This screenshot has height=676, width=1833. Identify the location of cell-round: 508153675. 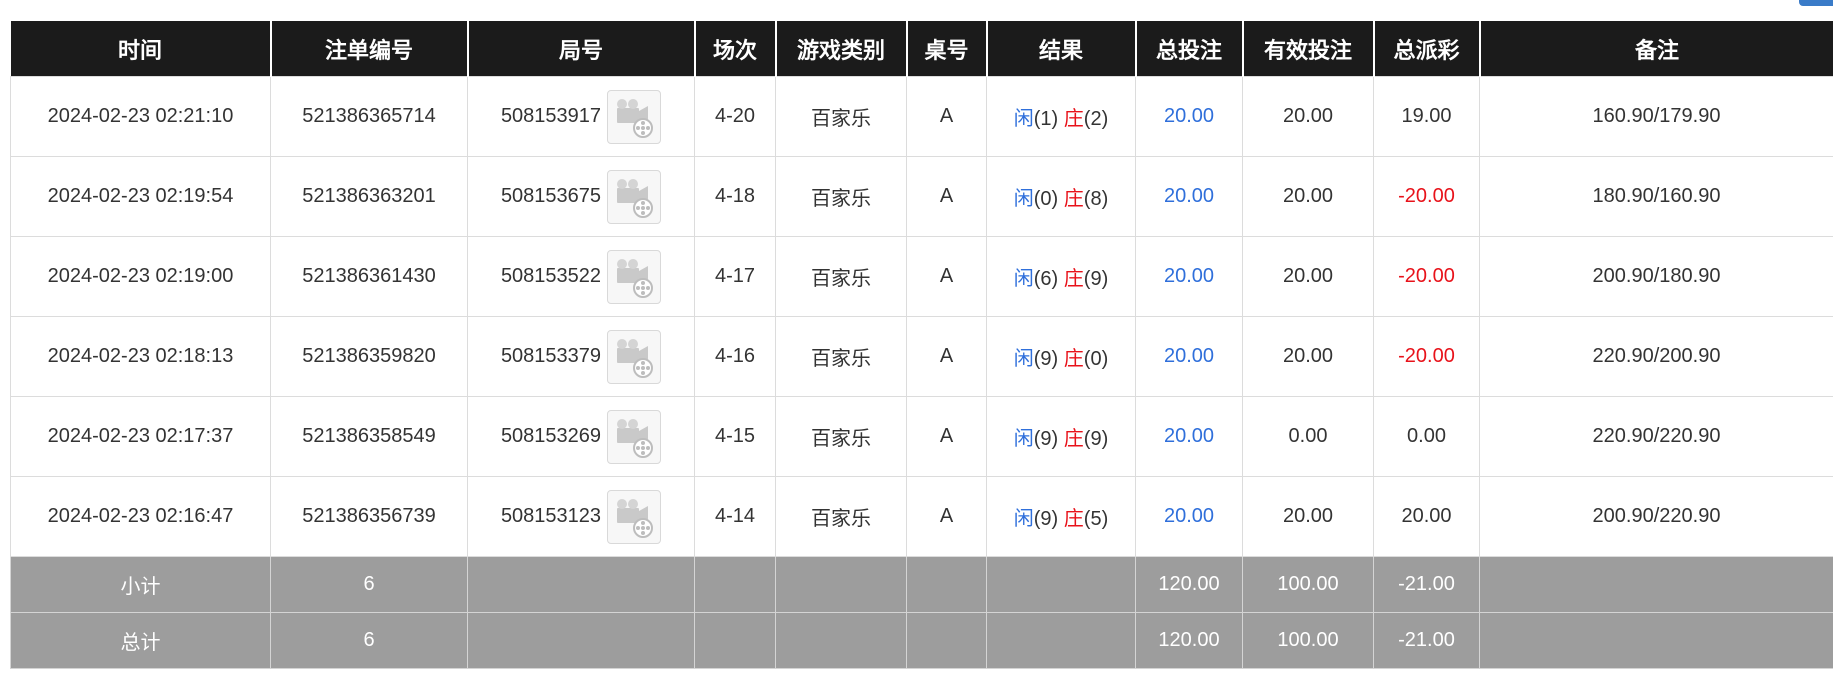
(581, 196).